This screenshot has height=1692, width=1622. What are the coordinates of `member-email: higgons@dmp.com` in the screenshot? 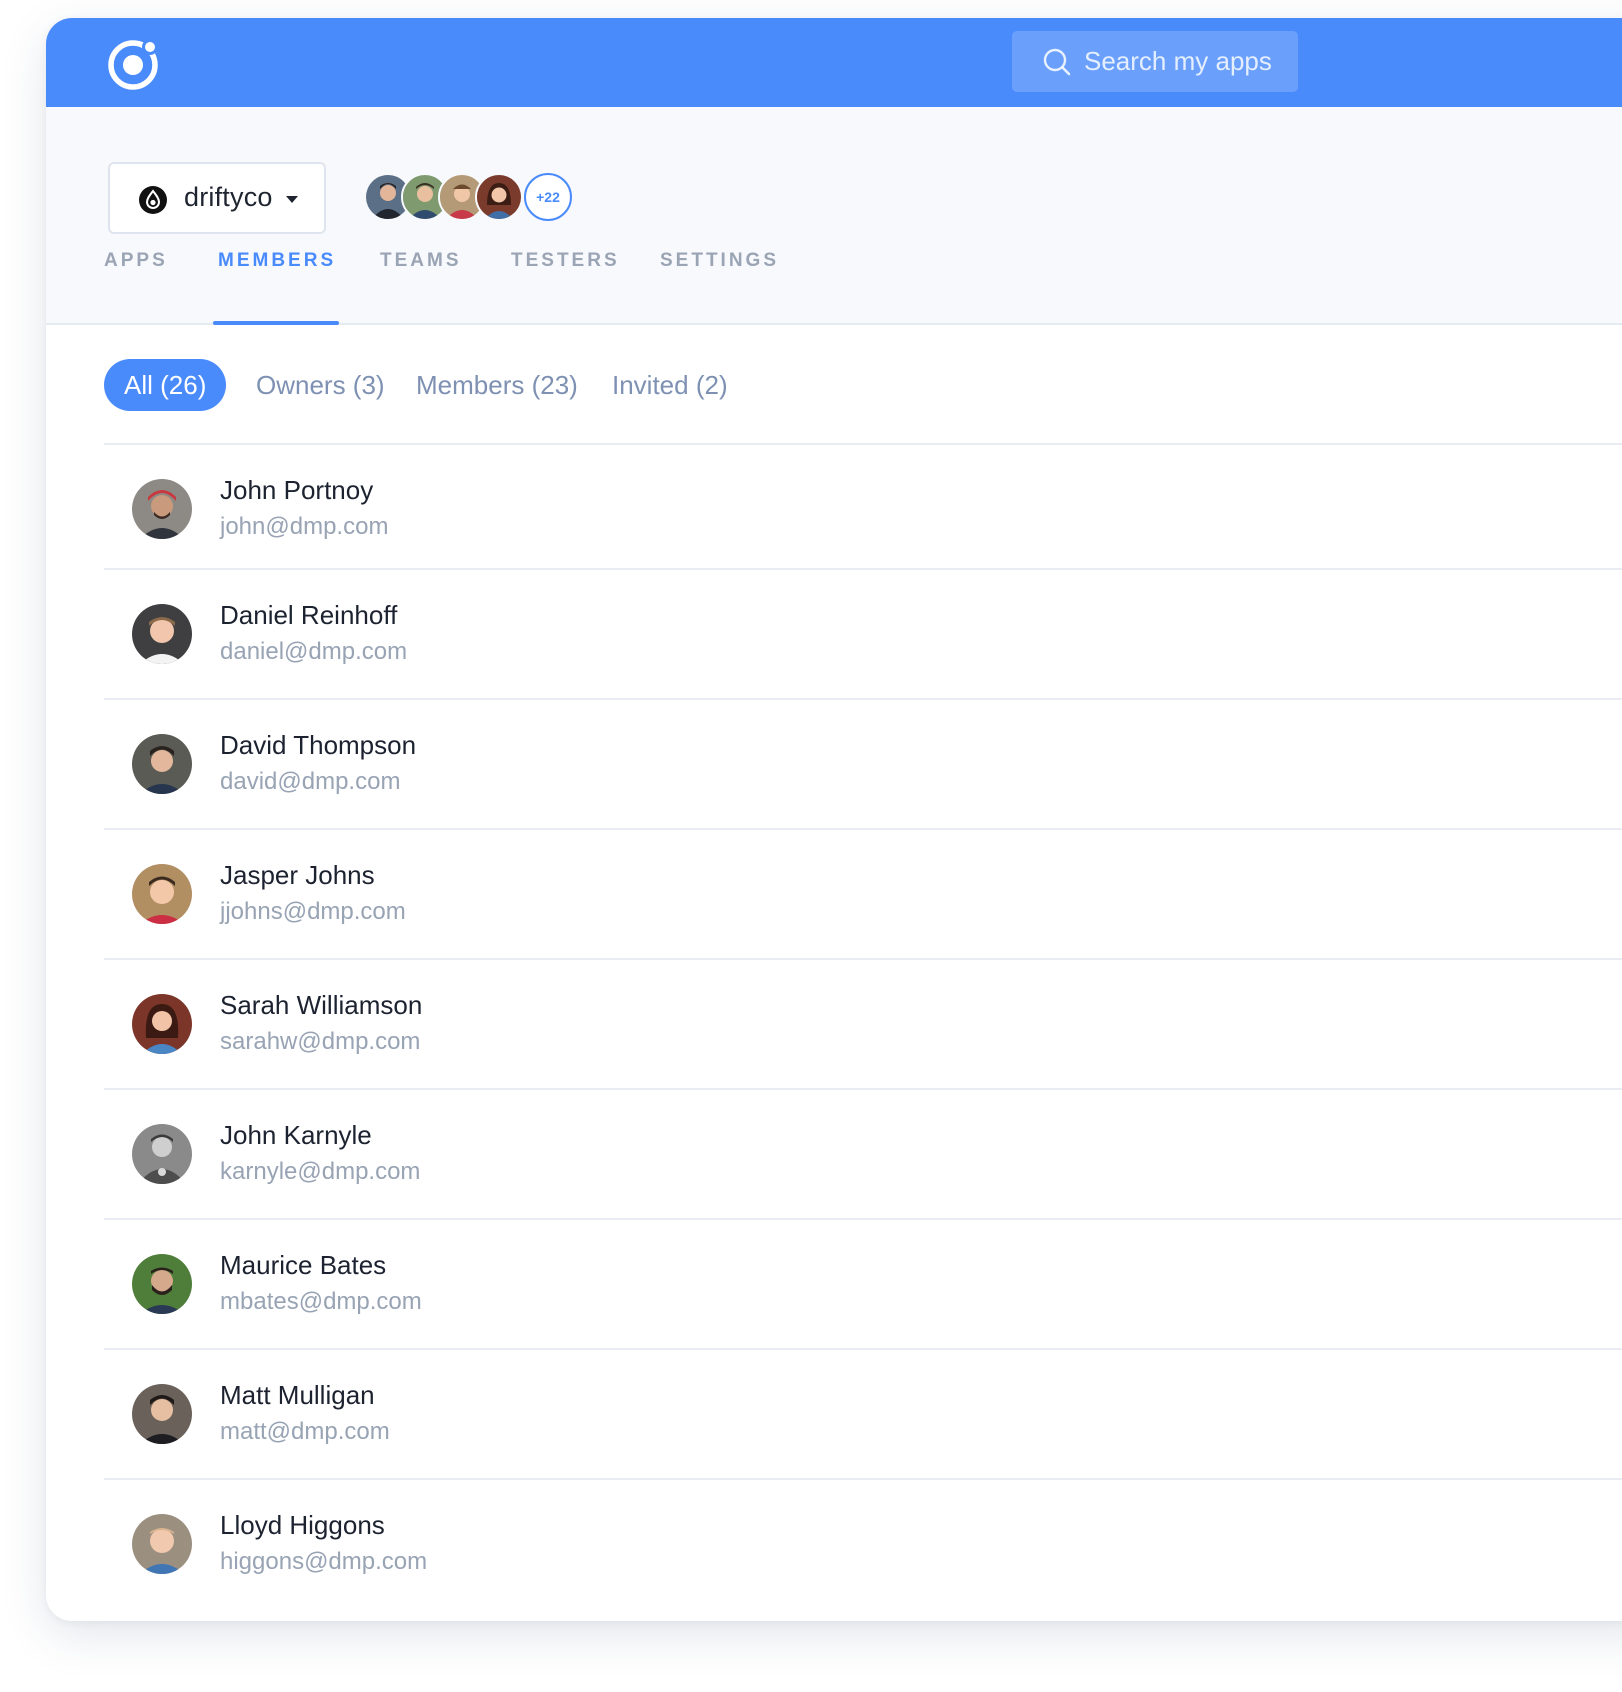 It's located at (324, 1561).